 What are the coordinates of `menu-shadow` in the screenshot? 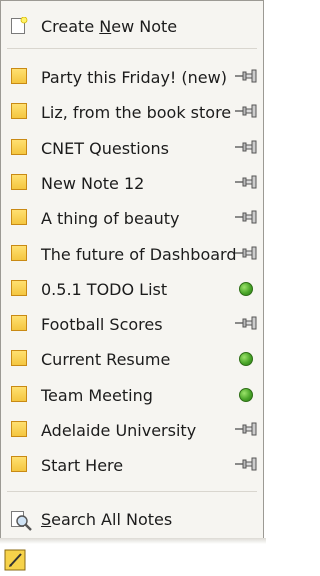 It's located at (133, 541).